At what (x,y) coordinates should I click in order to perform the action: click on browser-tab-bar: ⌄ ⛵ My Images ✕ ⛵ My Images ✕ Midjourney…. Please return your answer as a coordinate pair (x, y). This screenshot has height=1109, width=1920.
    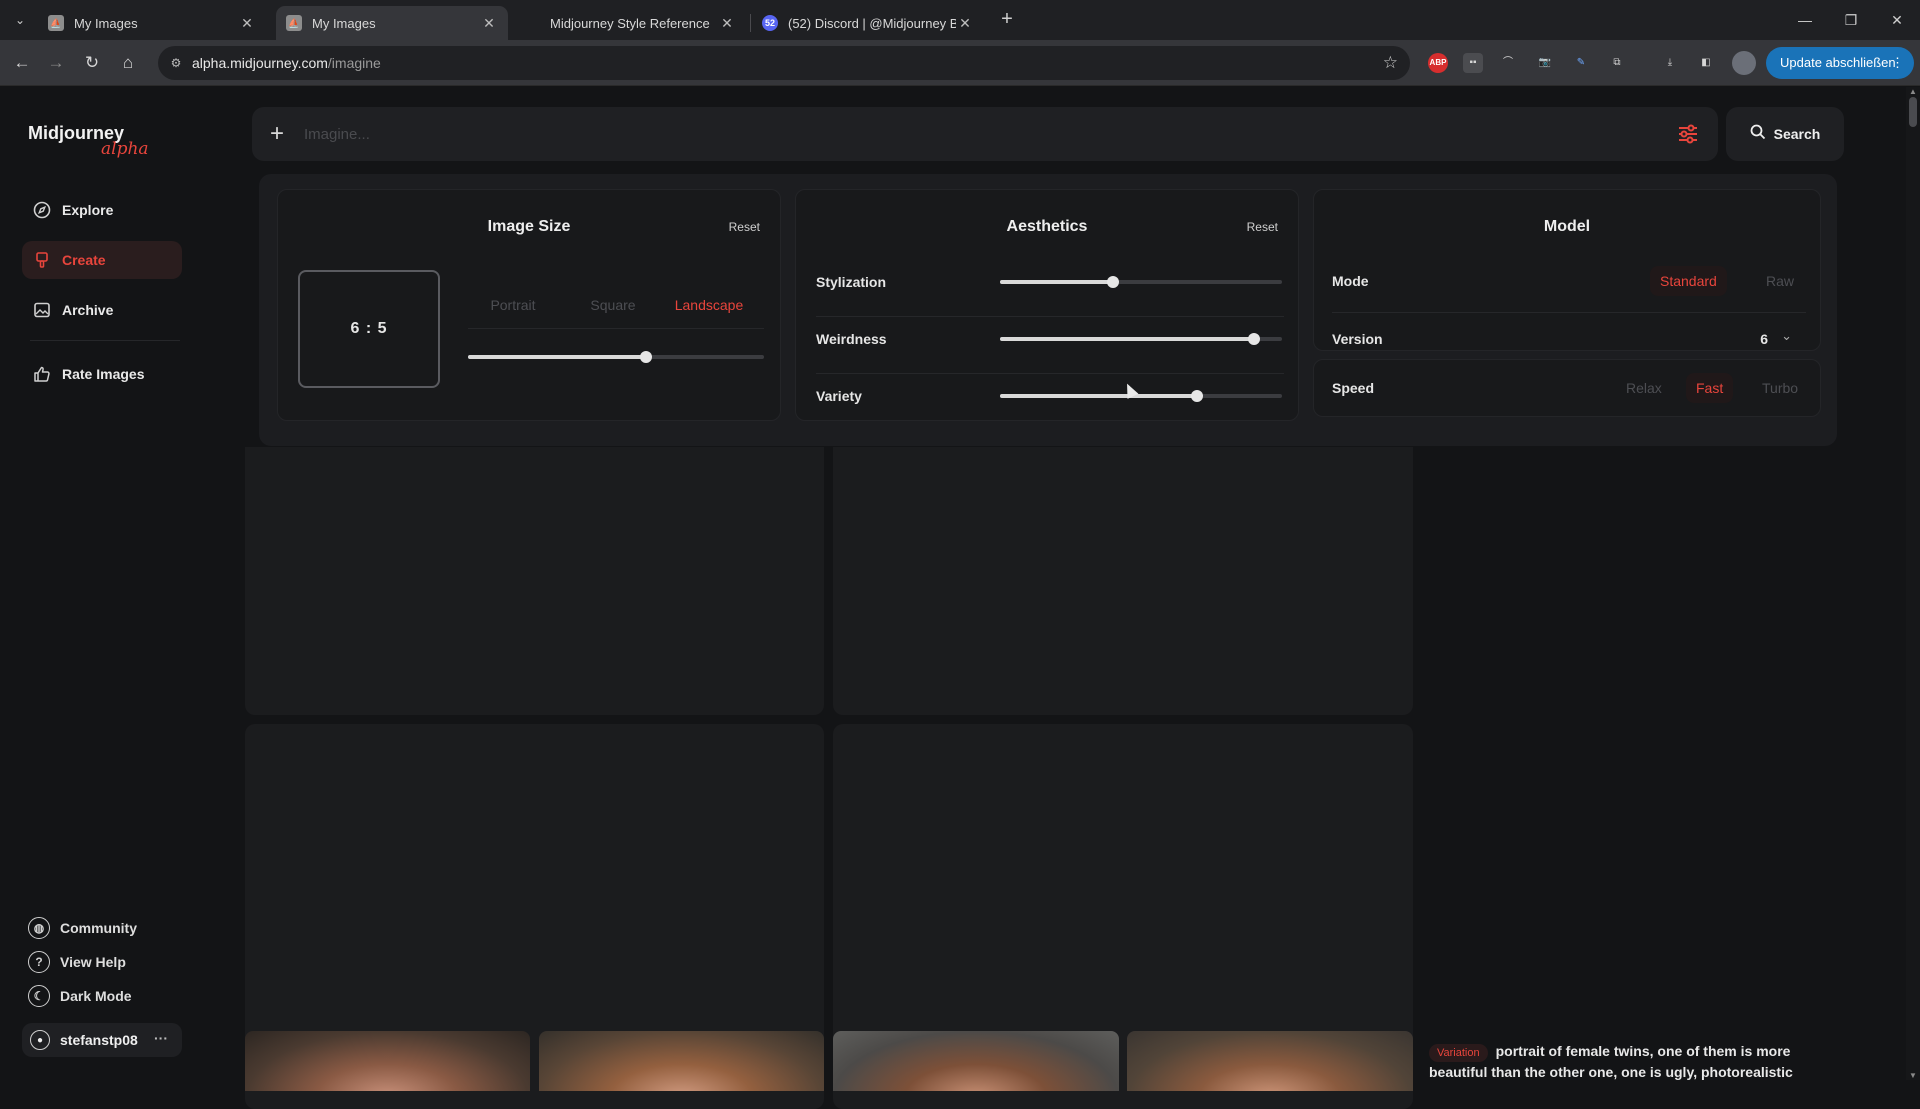
    Looking at the image, I should click on (960, 20).